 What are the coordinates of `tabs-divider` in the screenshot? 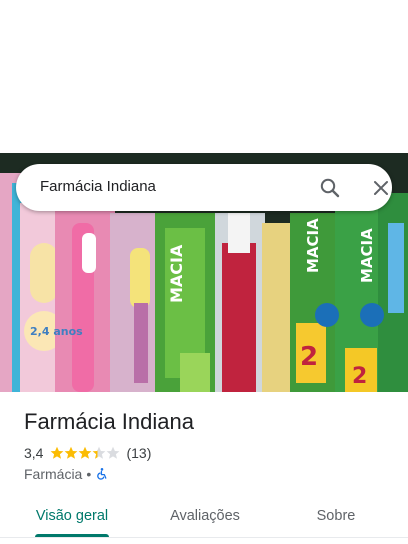 It's located at (204, 537).